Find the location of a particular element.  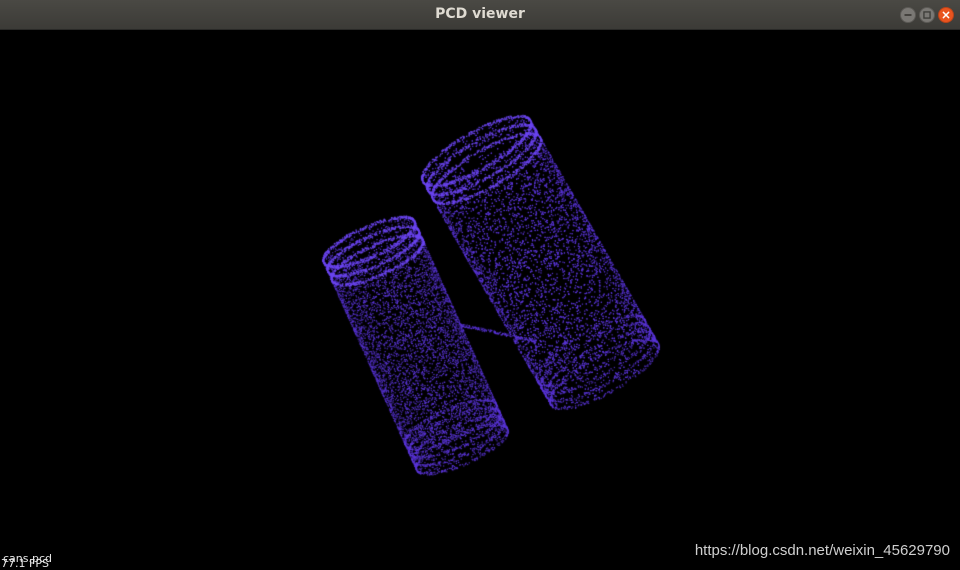

minimize-icon is located at coordinates (908, 15).